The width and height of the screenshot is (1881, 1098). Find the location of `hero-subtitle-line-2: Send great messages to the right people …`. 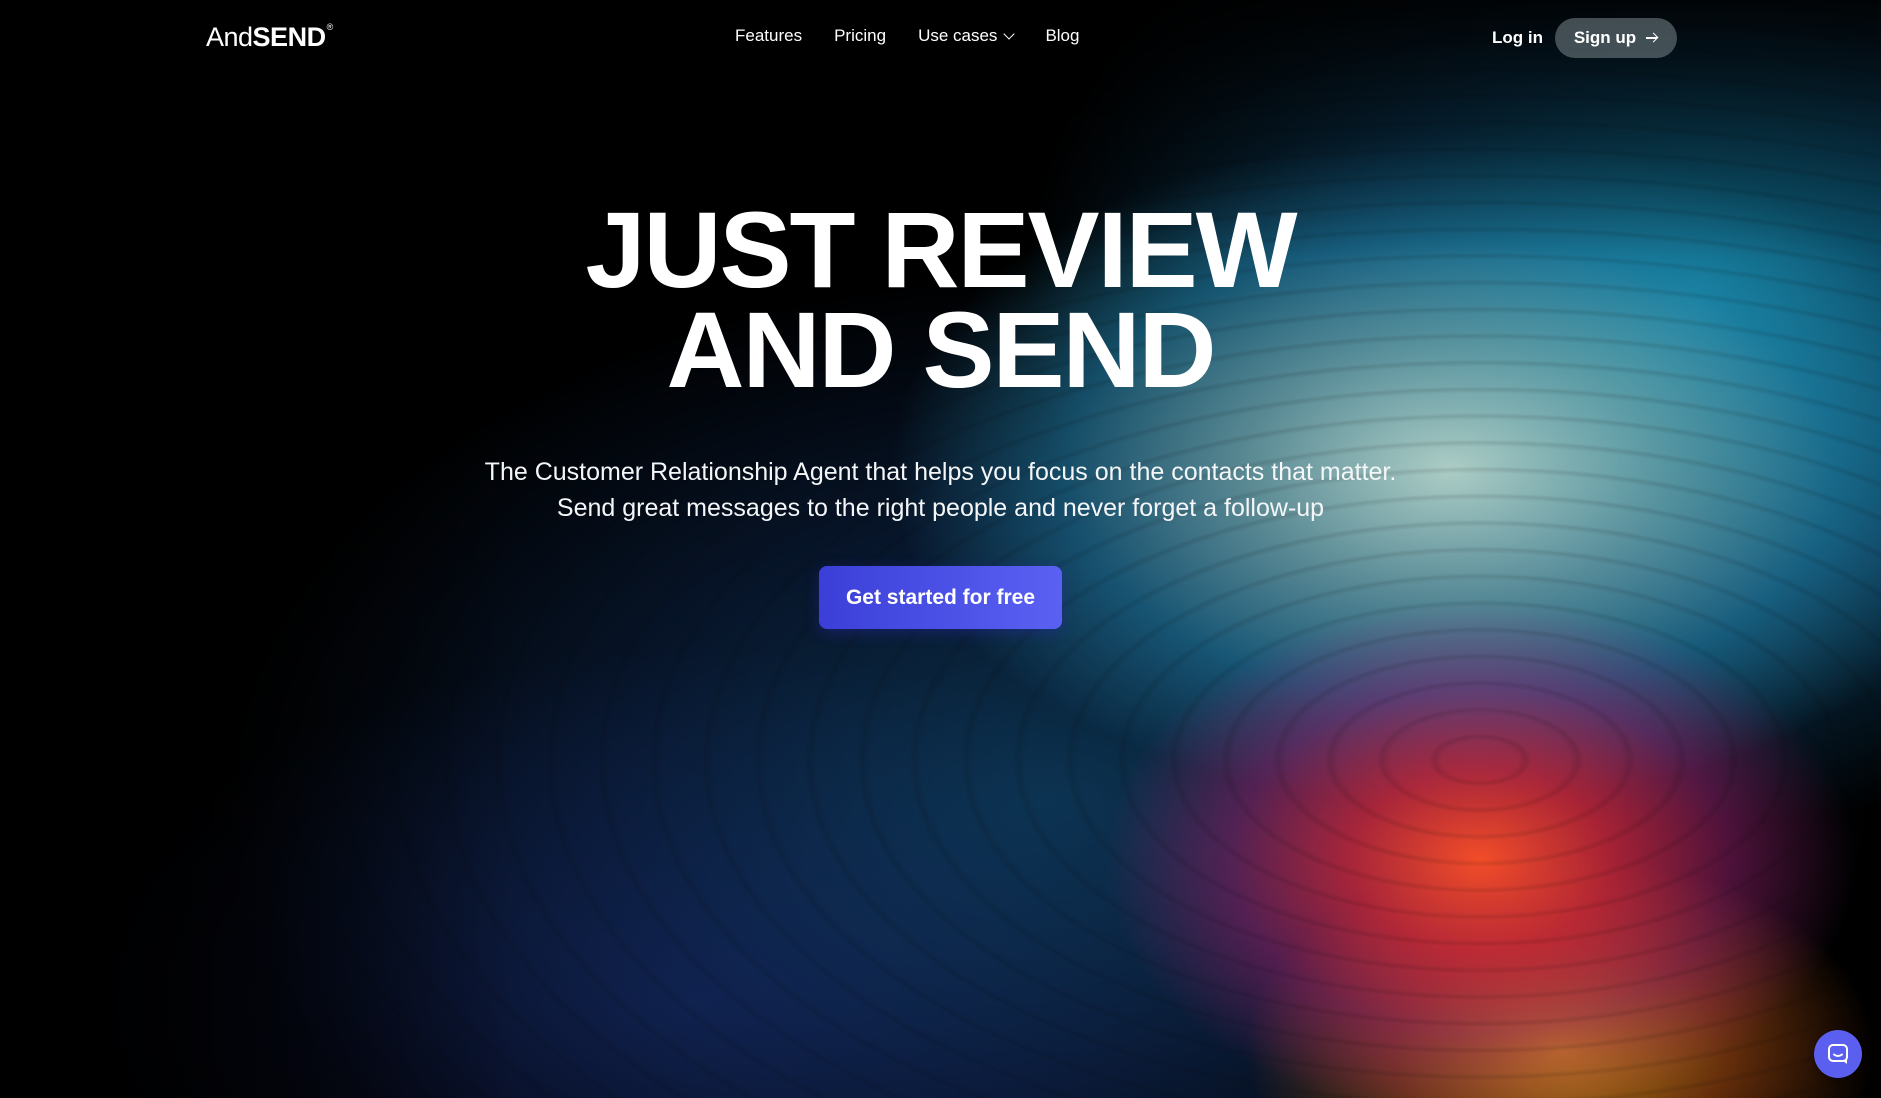

hero-subtitle-line-2: Send great messages to the right people … is located at coordinates (940, 508).